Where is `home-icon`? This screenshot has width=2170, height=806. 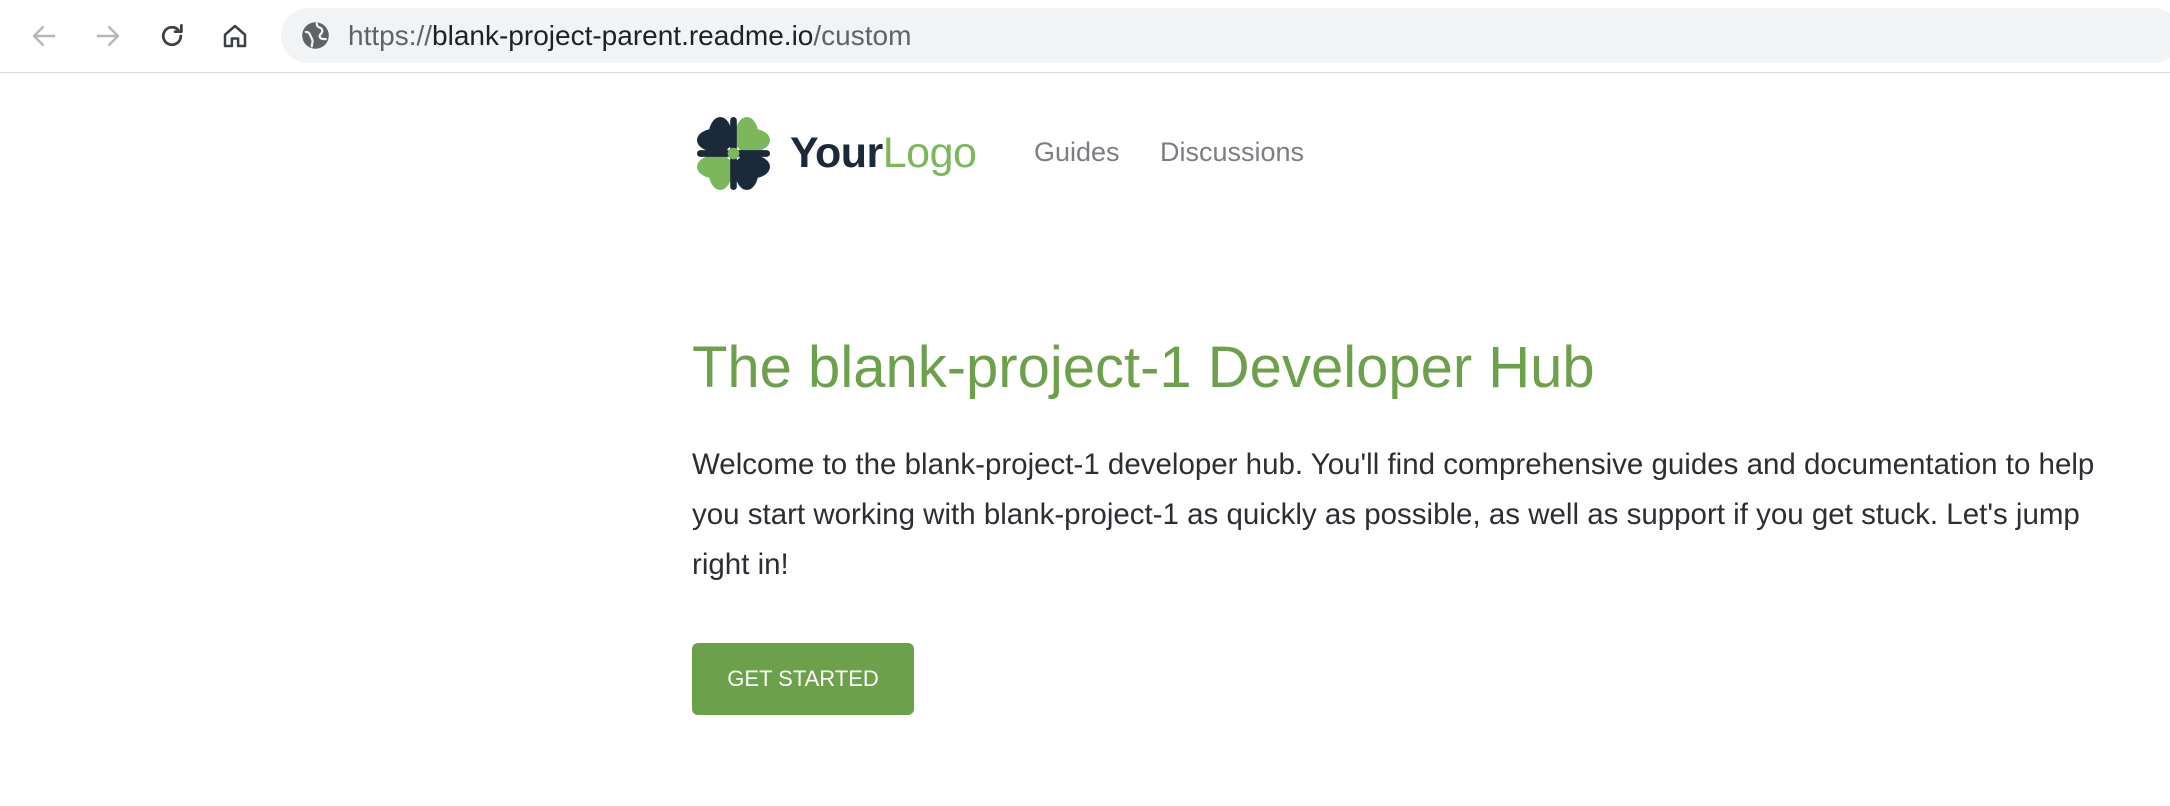 home-icon is located at coordinates (235, 36).